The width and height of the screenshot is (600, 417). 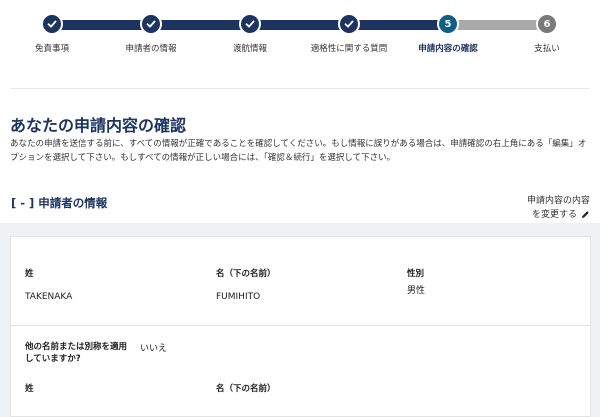 I want to click on progress-track-remaining, so click(x=498, y=25).